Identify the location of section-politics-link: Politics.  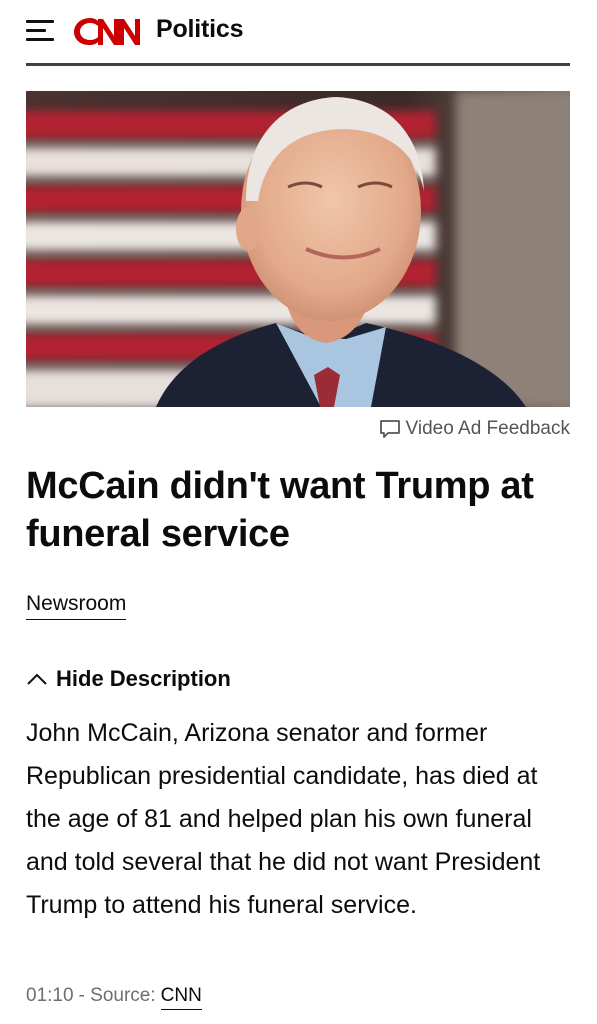
(200, 29).